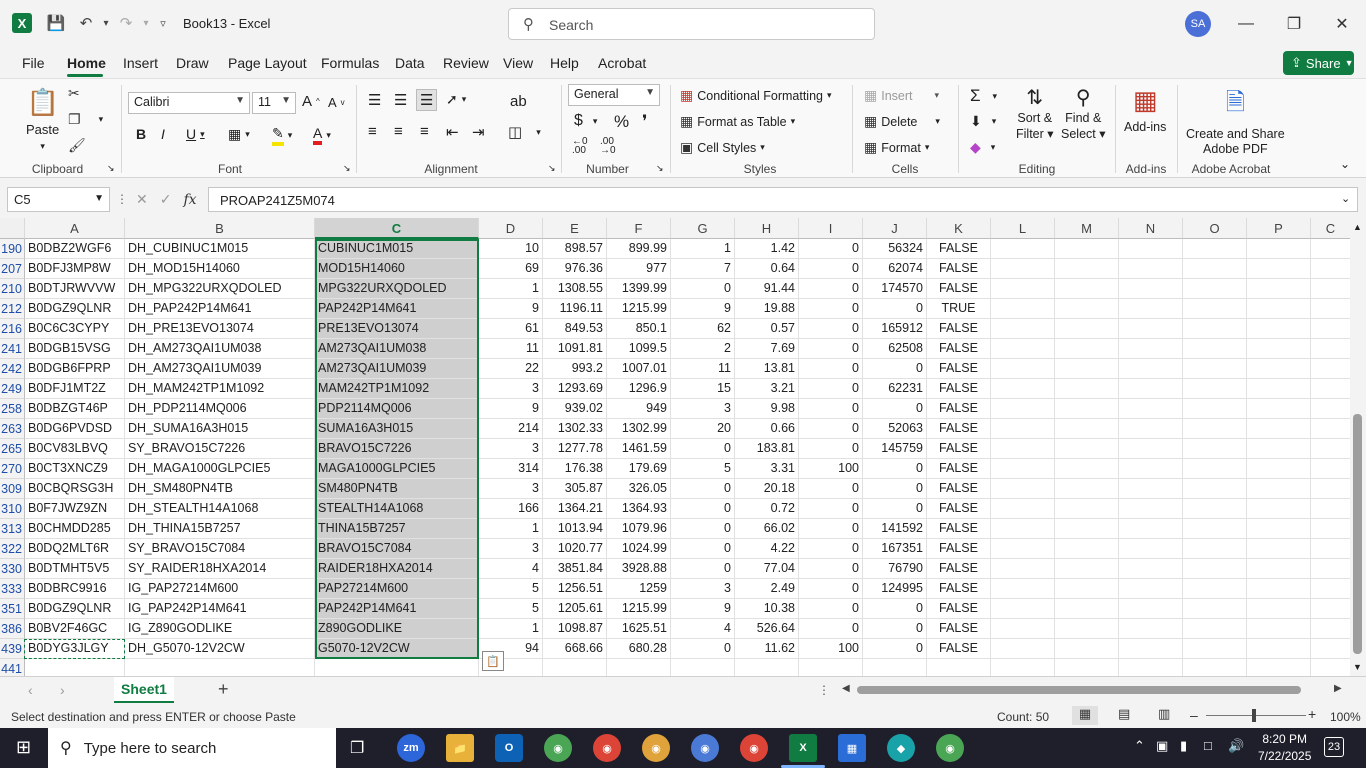 This screenshot has width=1366, height=768. What do you see at coordinates (737, 121) in the screenshot?
I see `format-as-table-button: ▦ Format as Table ▾` at bounding box center [737, 121].